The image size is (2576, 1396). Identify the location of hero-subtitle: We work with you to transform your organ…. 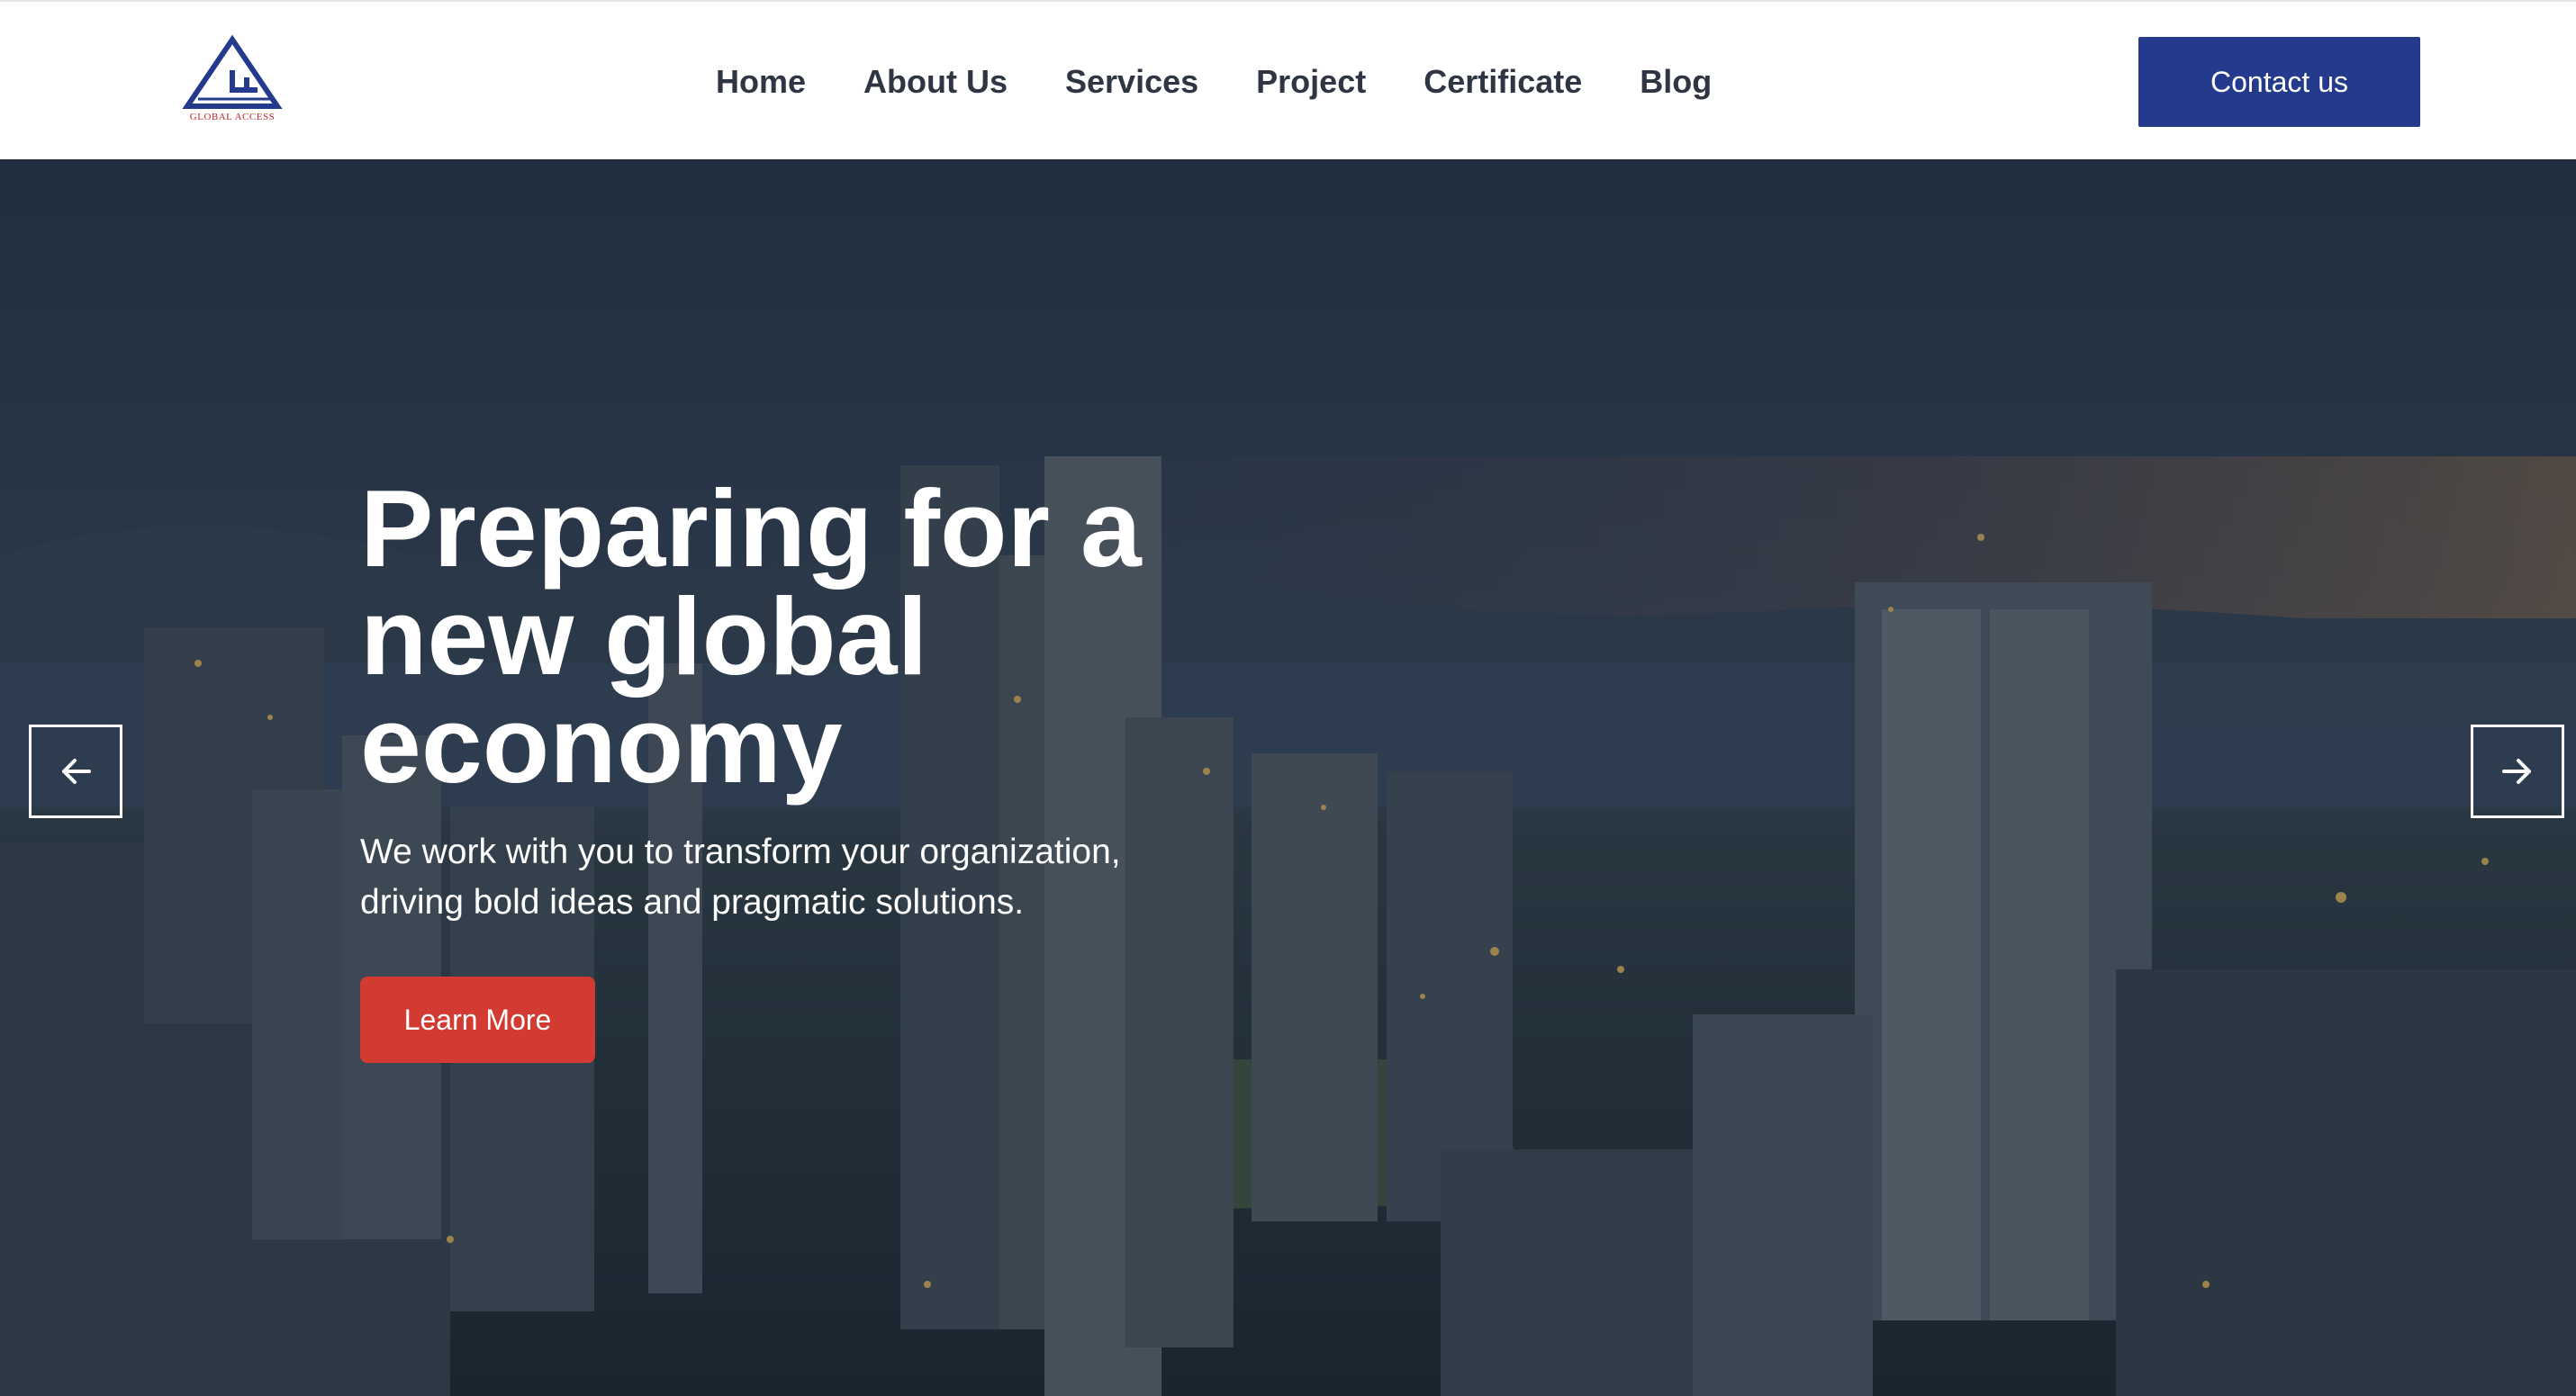
(740, 877).